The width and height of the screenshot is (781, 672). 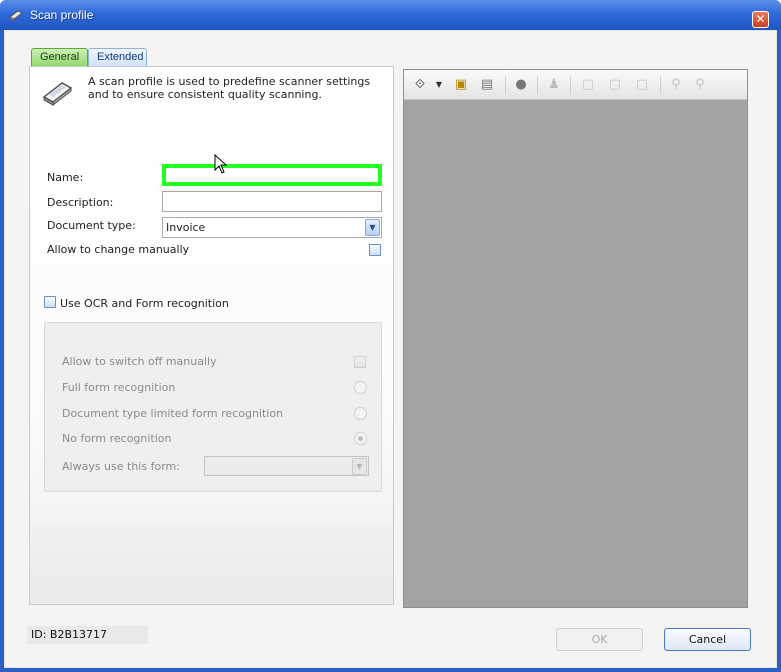 What do you see at coordinates (575, 85) in the screenshot?
I see `preview-toolbar: ⟐ ▼ ▣ ▤ ● ♟ ▢ ▢ ▢ ⚲ ⚲` at bounding box center [575, 85].